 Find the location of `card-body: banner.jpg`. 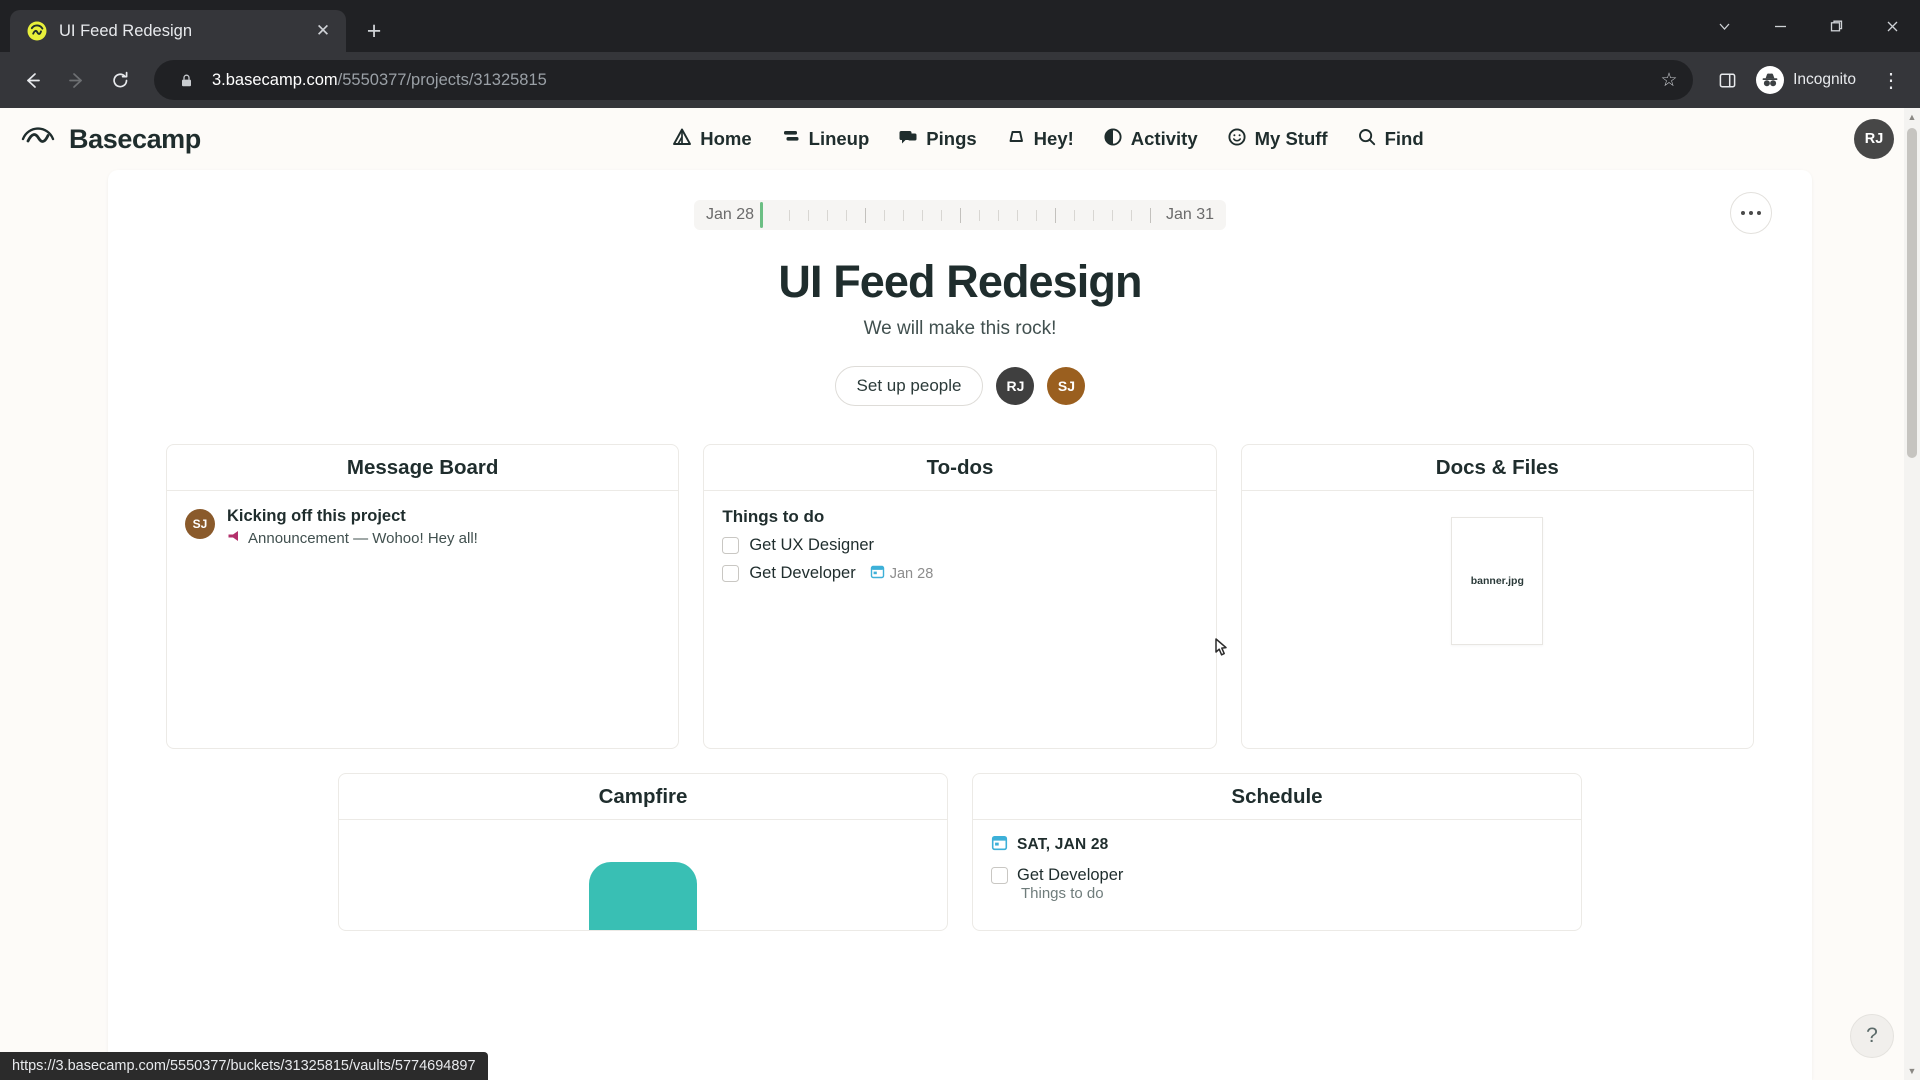

card-body: banner.jpg is located at coordinates (1497, 619).